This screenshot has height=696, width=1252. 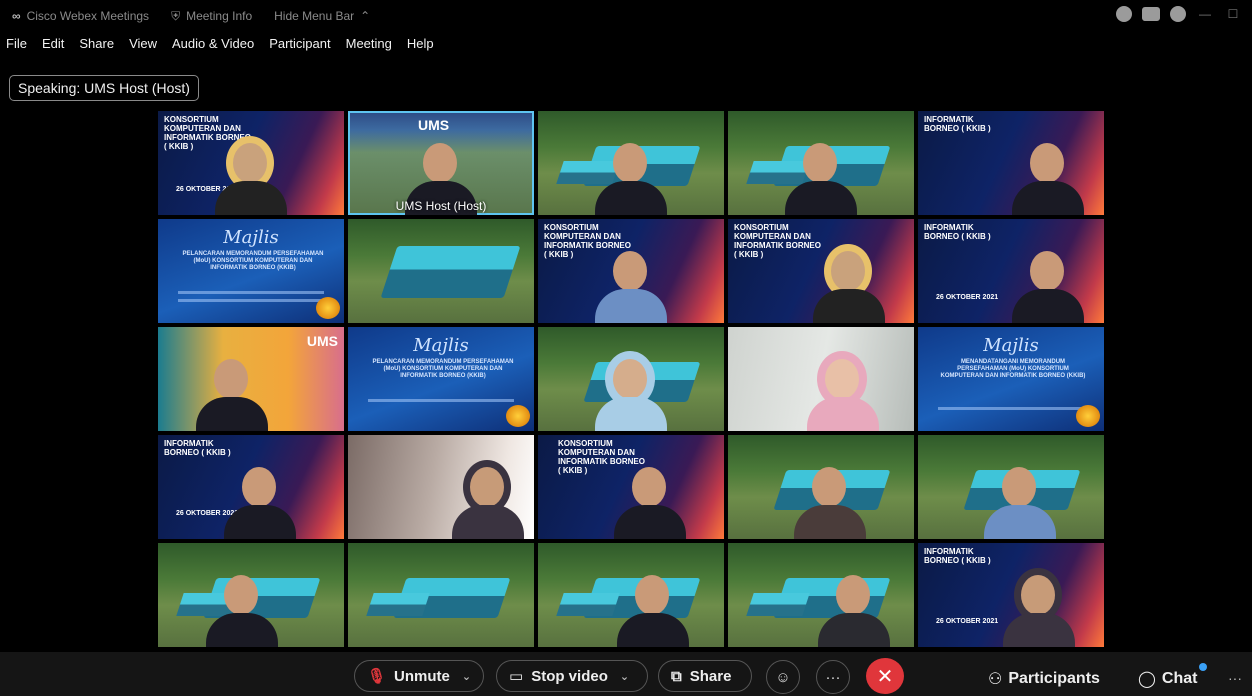 I want to click on overflow-icon: ···, so click(x=1235, y=678).